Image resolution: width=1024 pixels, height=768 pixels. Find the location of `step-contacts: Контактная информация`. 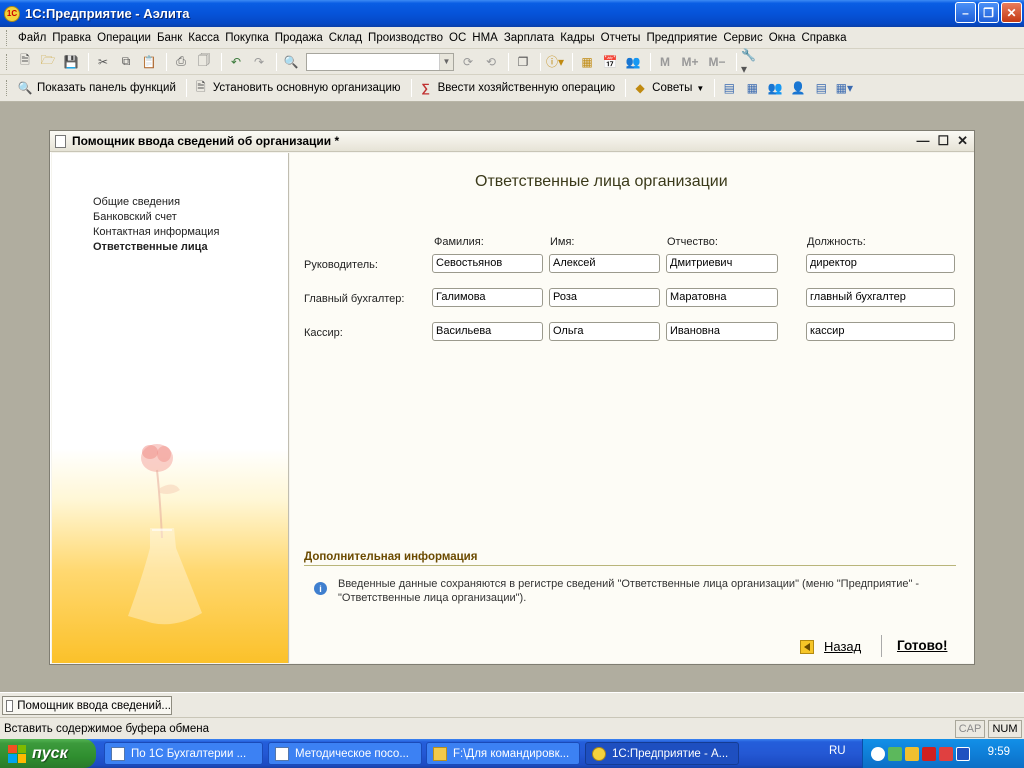

step-contacts: Контактная информация is located at coordinates (156, 232).